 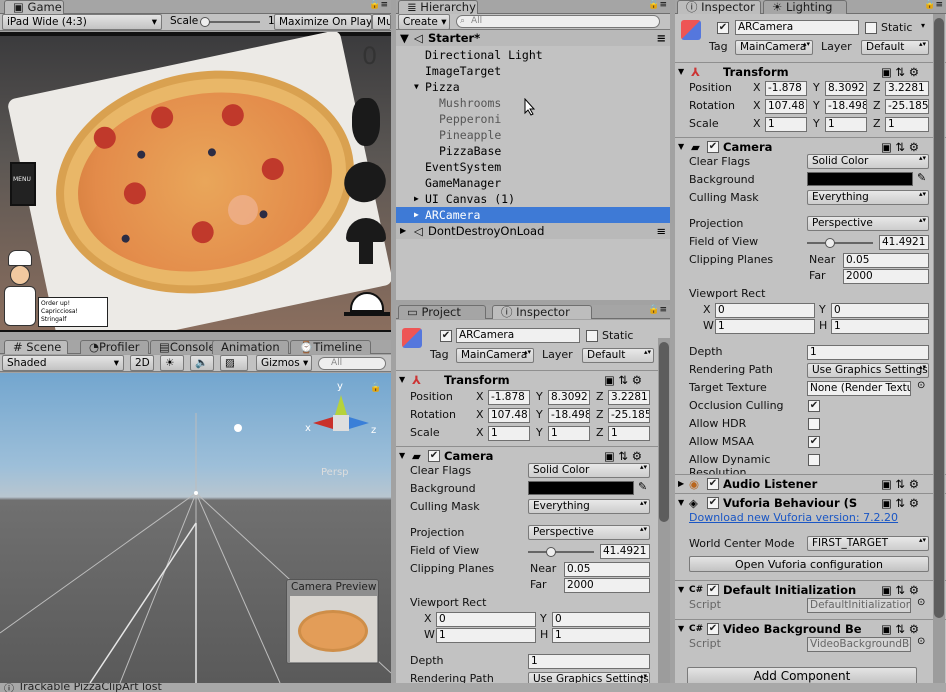 What do you see at coordinates (868, 197) in the screenshot?
I see `culling-mask-dropdown: Everything` at bounding box center [868, 197].